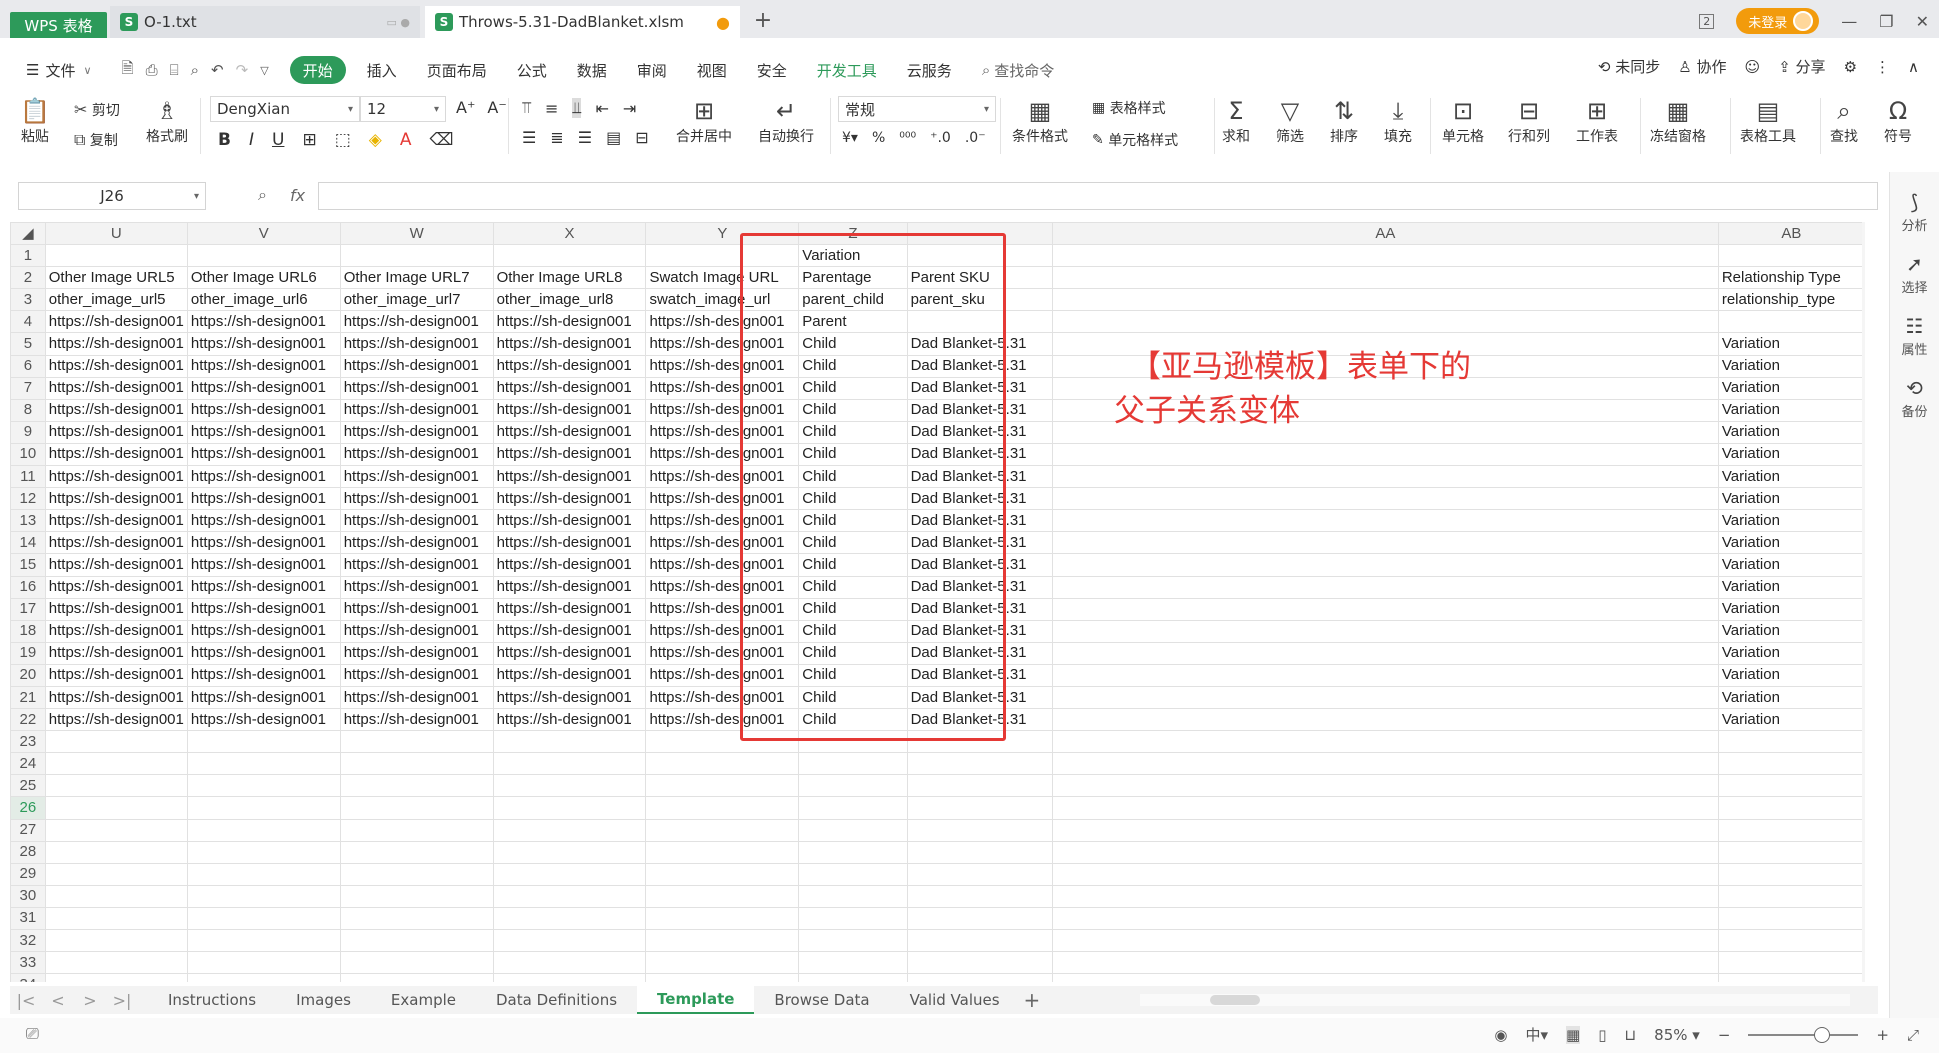  What do you see at coordinates (28, 278) in the screenshot?
I see `row-header: 2` at bounding box center [28, 278].